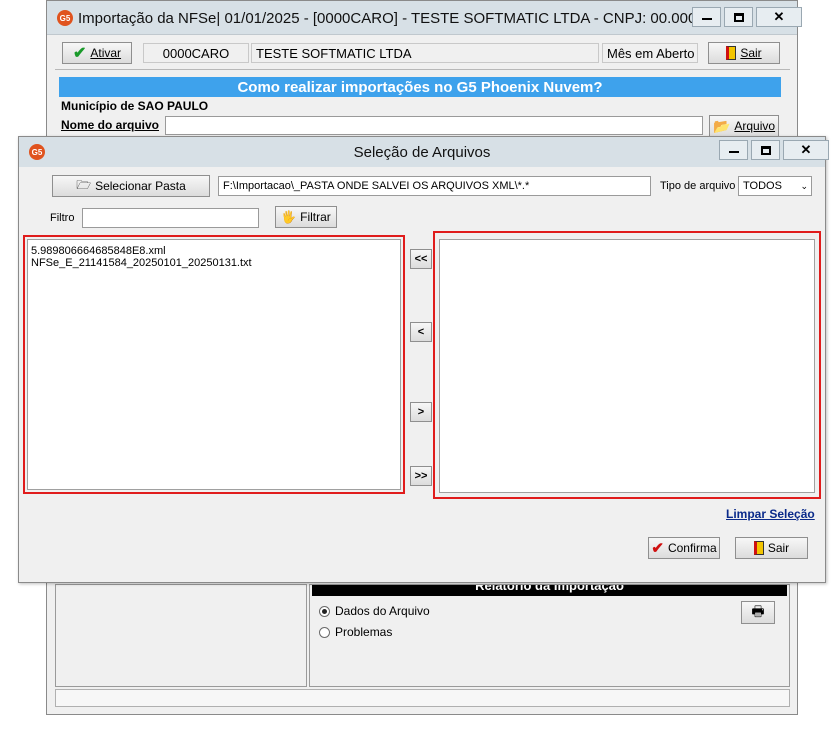  I want to click on status-bar, so click(422, 698).